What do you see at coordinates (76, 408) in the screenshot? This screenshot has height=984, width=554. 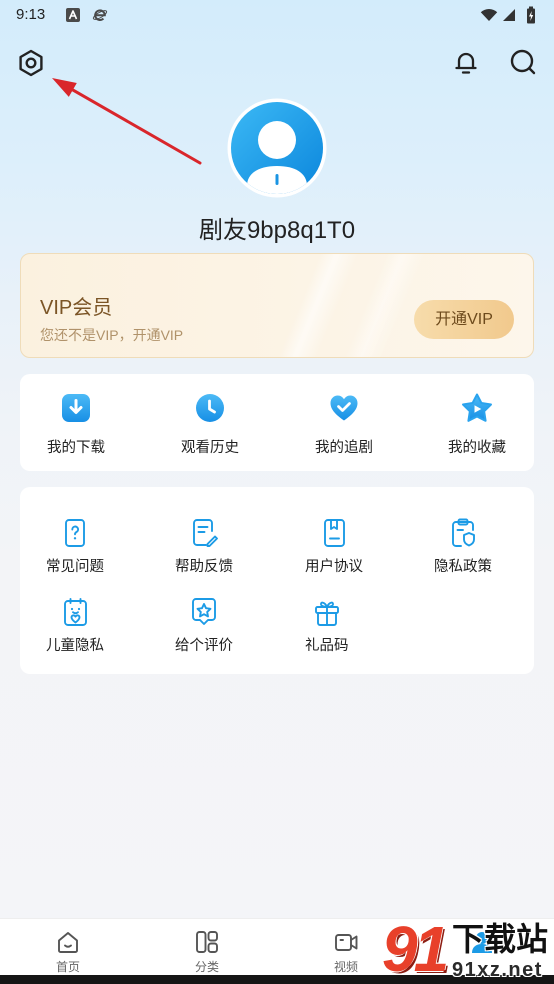 I see `download-icon` at bounding box center [76, 408].